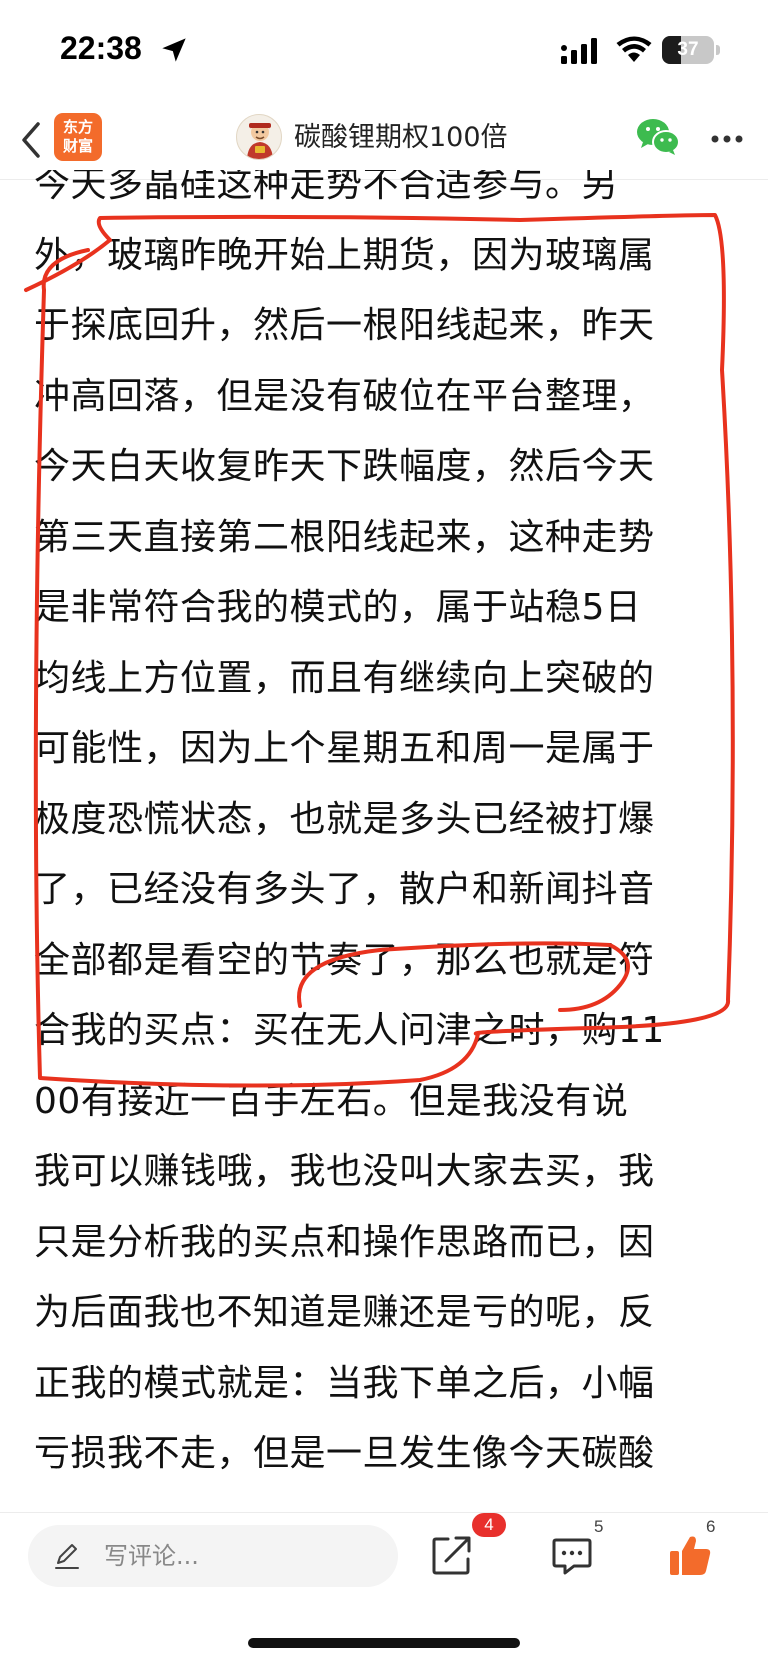  What do you see at coordinates (384, 1587) in the screenshot?
I see `bottom-action-bar: 写评论... 4 5 6` at bounding box center [384, 1587].